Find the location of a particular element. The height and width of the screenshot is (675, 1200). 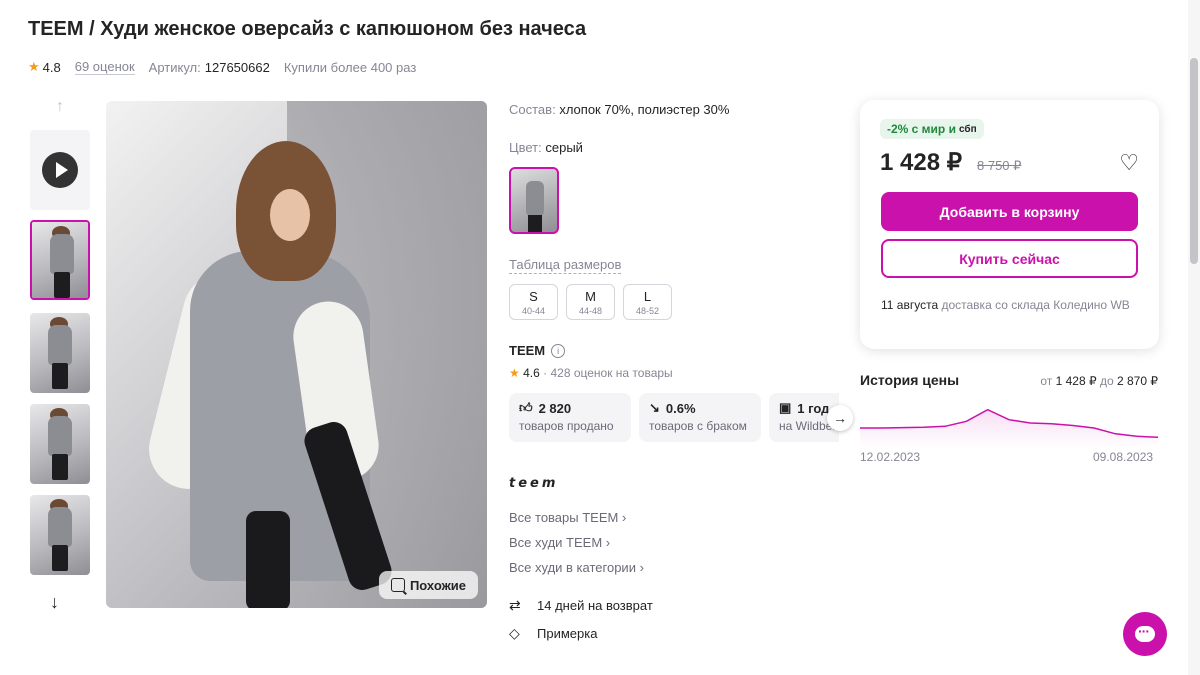

brand-name: TEEM i is located at coordinates (537, 350).